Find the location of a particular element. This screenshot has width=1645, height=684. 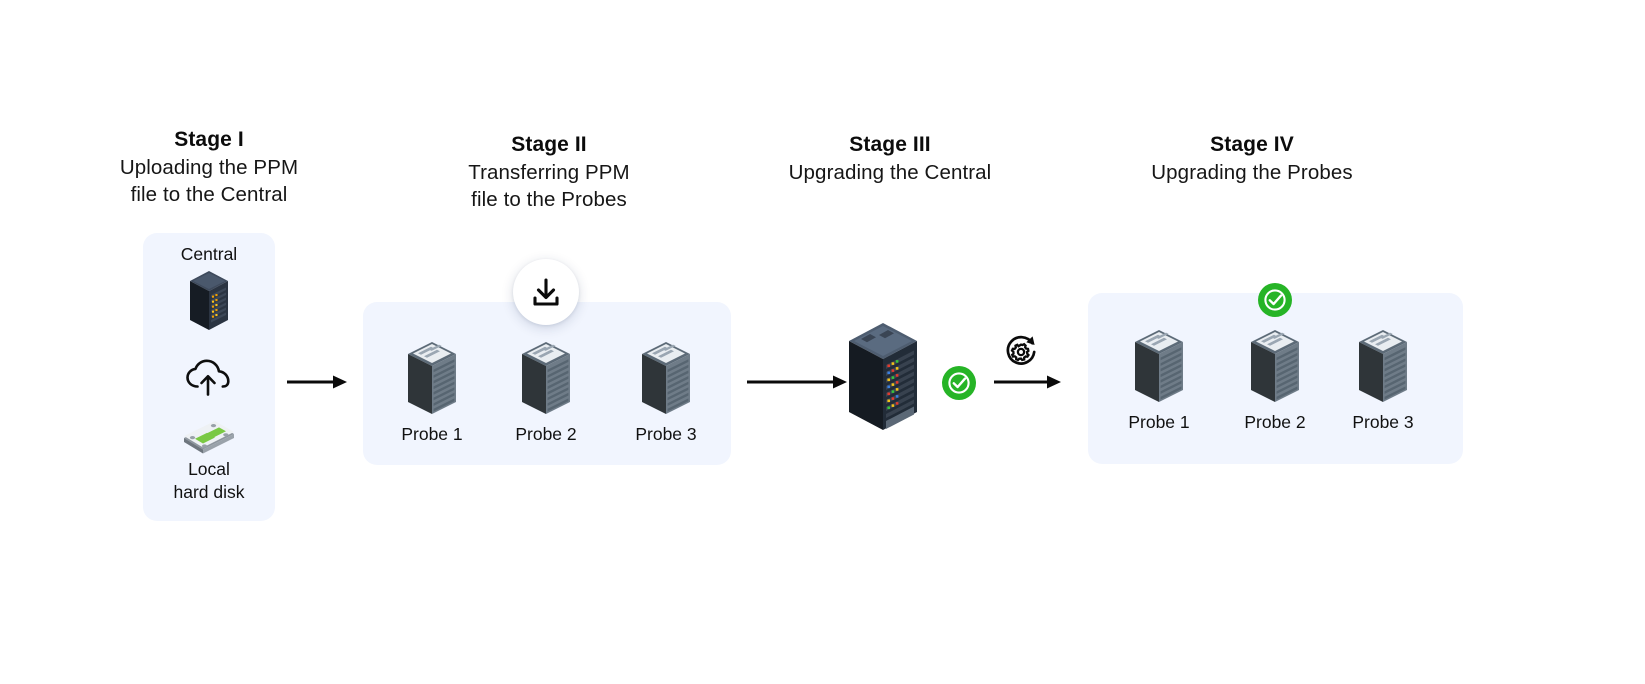

central-label: Central is located at coordinates (209, 254).